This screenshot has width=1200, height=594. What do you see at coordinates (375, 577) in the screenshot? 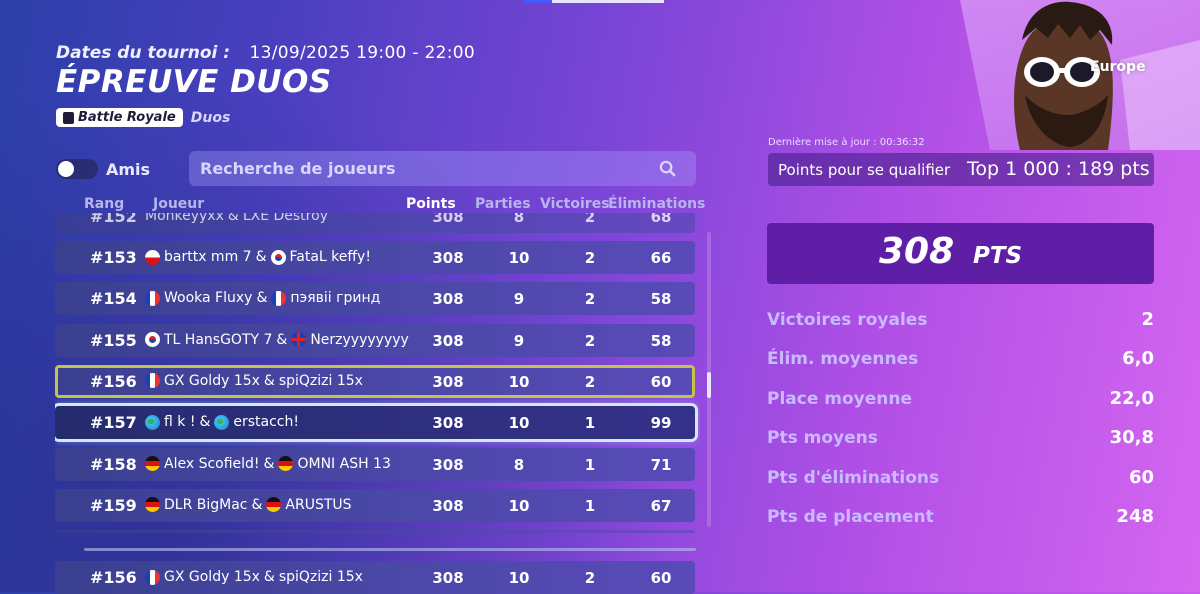
I see `pinned-player-row: #156 GX Goldy 15x & spiQzizi 15x 308 10 2 60` at bounding box center [375, 577].